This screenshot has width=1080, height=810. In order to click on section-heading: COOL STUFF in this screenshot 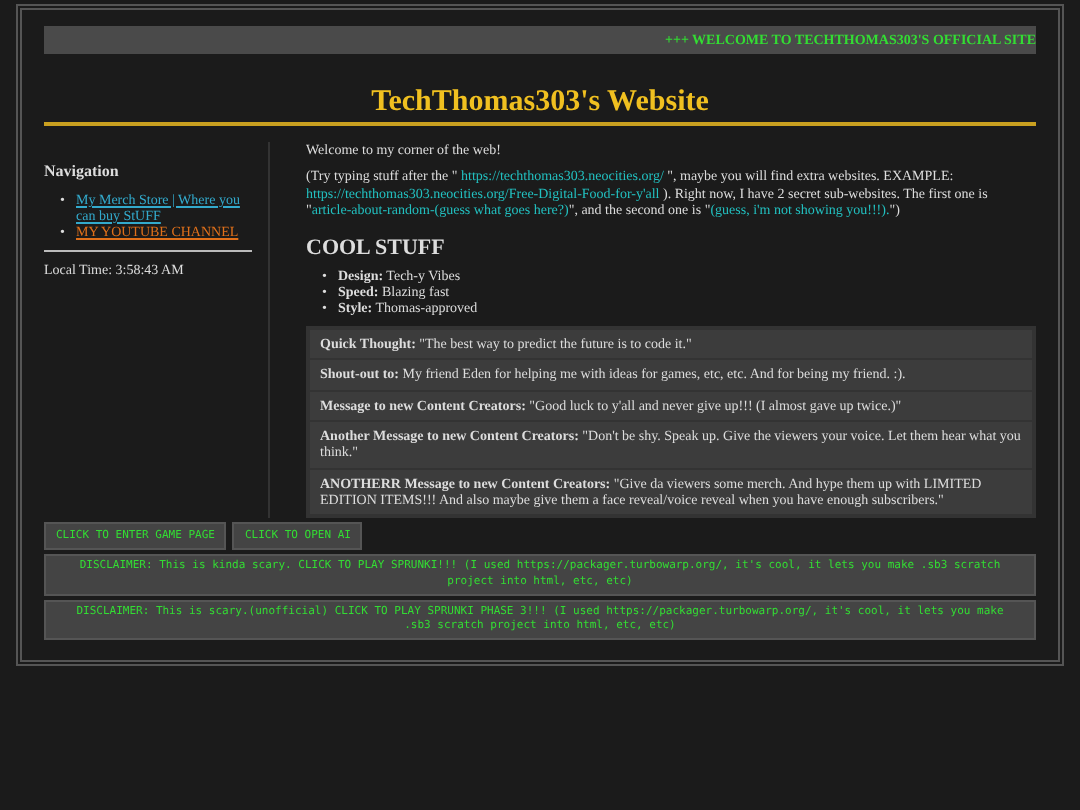, I will do `click(376, 247)`.